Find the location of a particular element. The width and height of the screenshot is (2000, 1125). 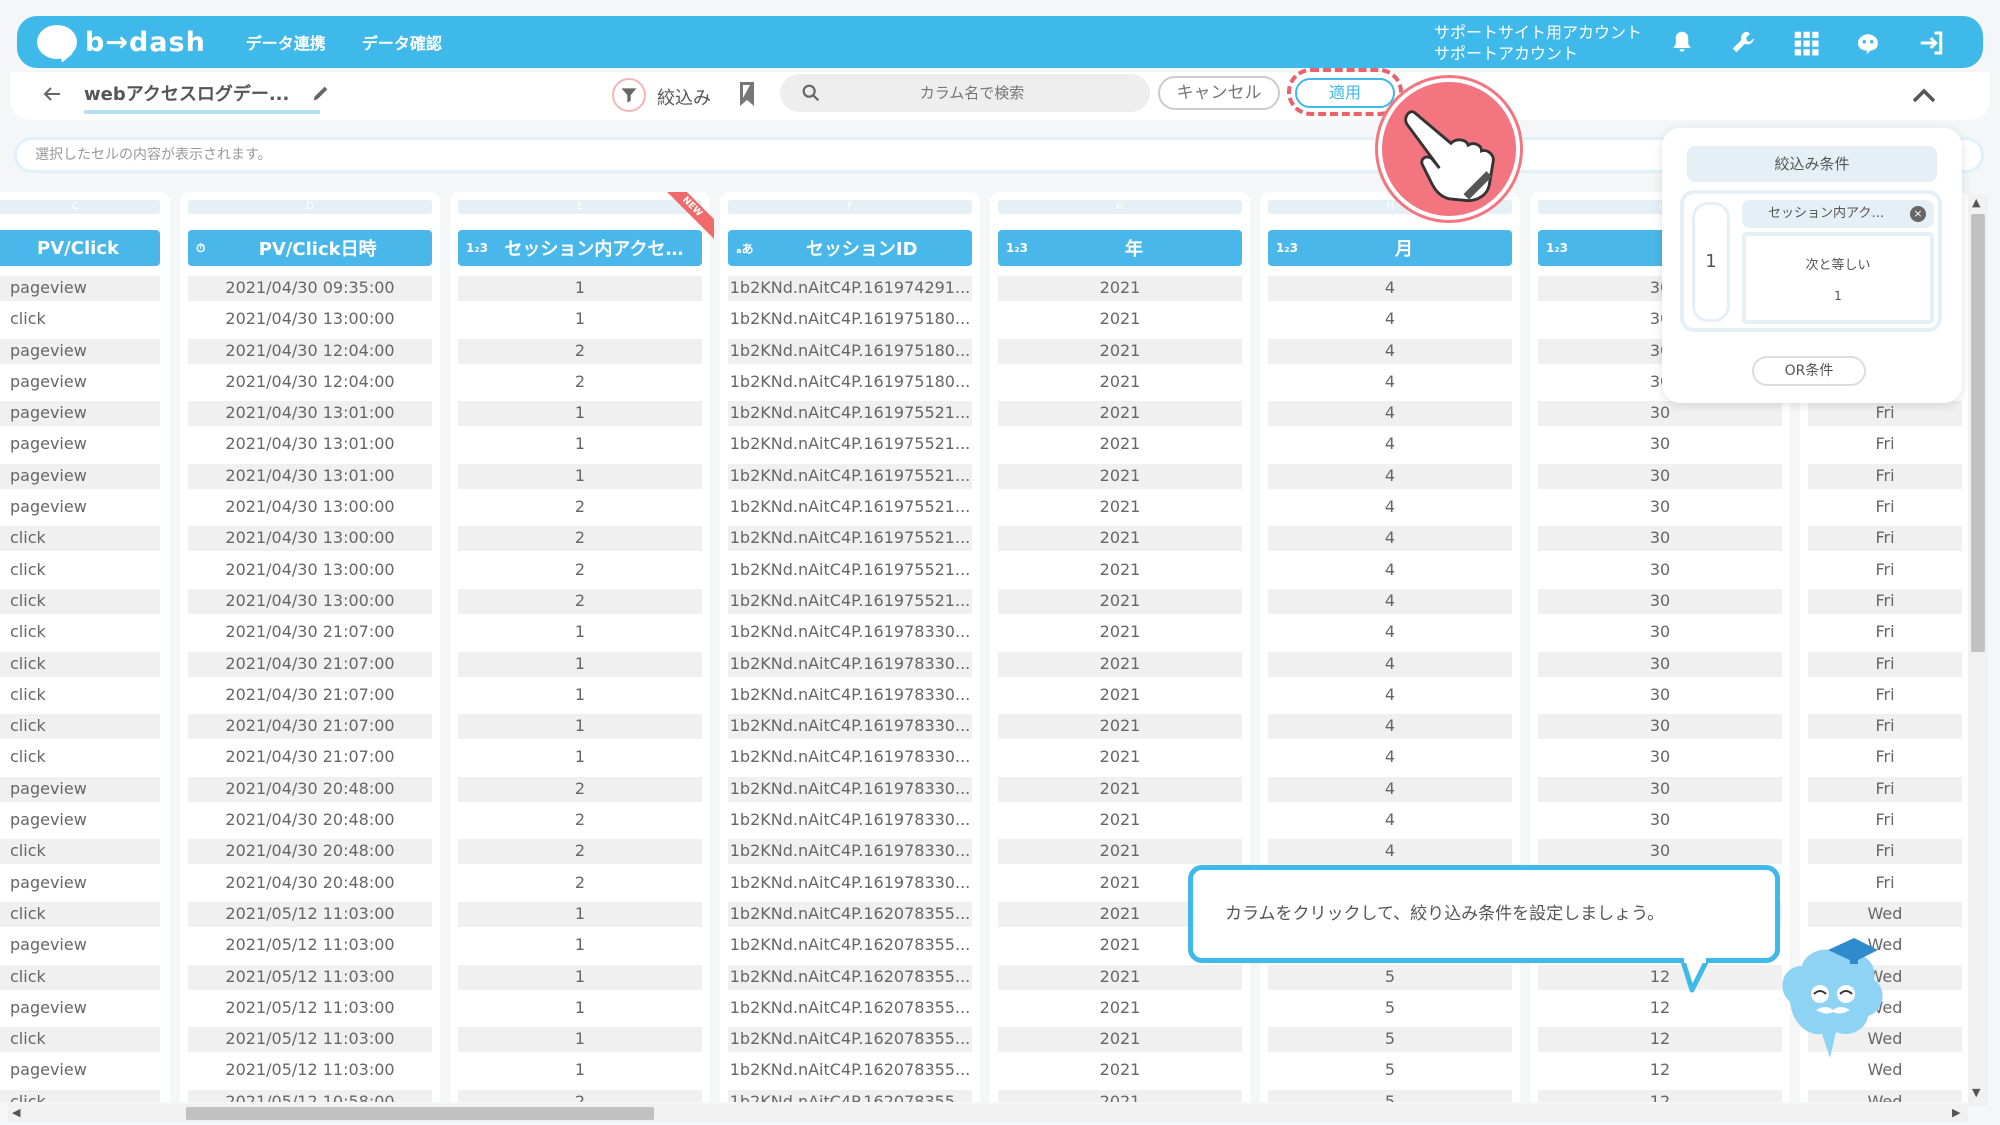

nav-data-link: データ連携 is located at coordinates (286, 42).